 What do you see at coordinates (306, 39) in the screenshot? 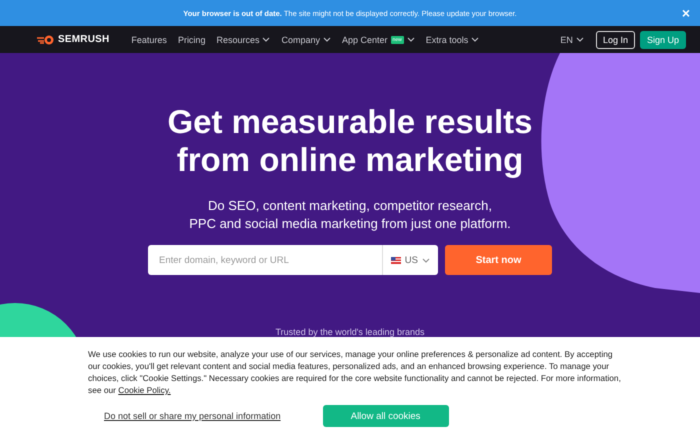
I see `nav-link: Company` at bounding box center [306, 39].